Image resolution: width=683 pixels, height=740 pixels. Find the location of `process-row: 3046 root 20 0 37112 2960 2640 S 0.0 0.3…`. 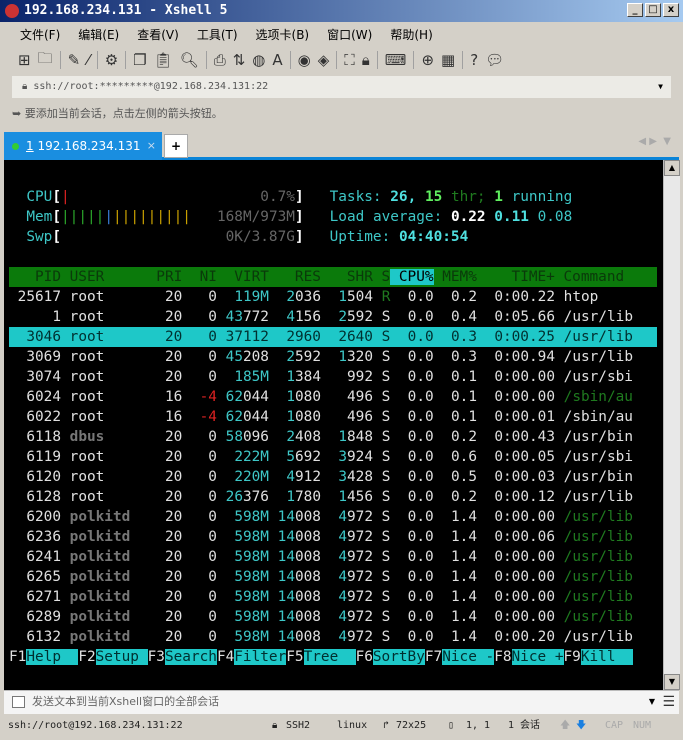

process-row: 3046 root 20 0 37112 2960 2640 S 0.0 0.3… is located at coordinates (333, 337).